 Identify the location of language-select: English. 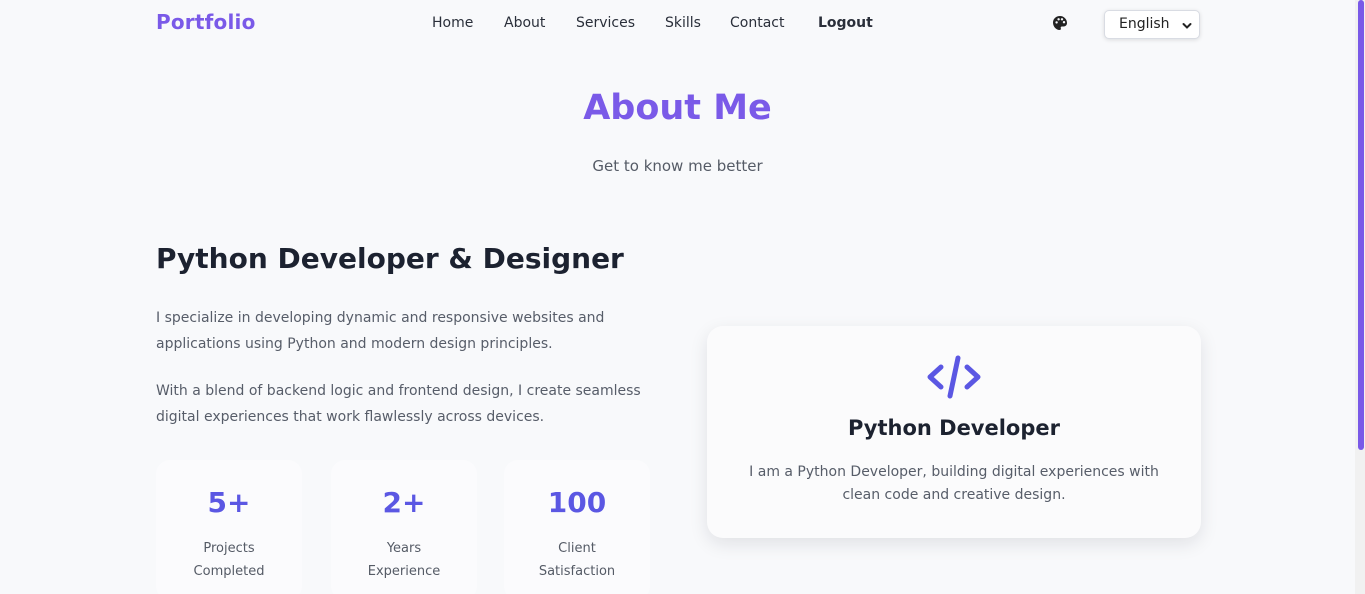
(1152, 24).